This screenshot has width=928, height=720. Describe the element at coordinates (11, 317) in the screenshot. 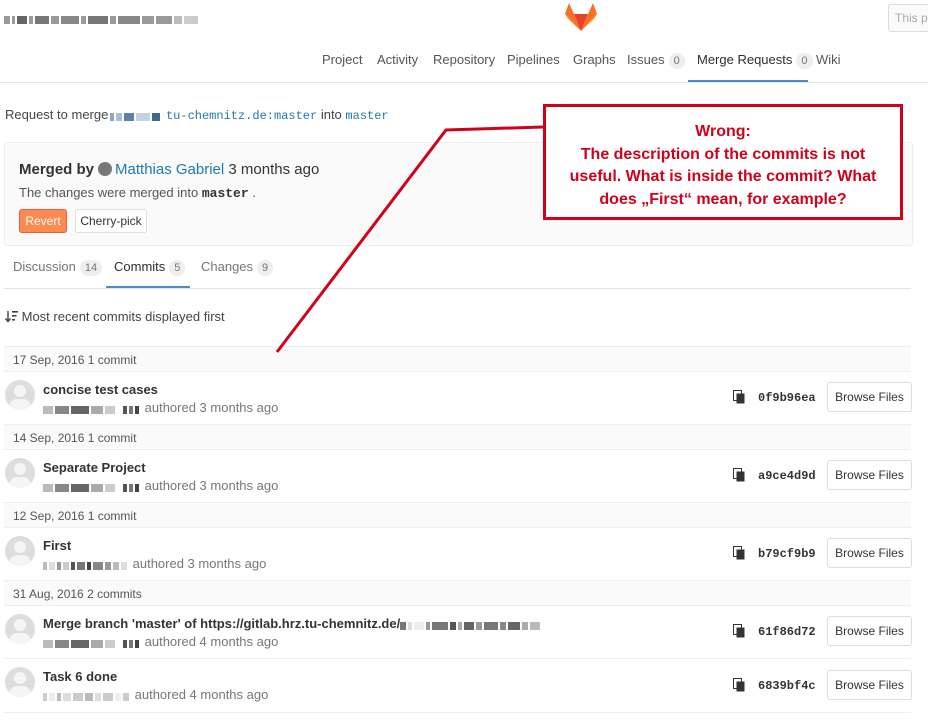

I see `sort-descending-icon` at that location.